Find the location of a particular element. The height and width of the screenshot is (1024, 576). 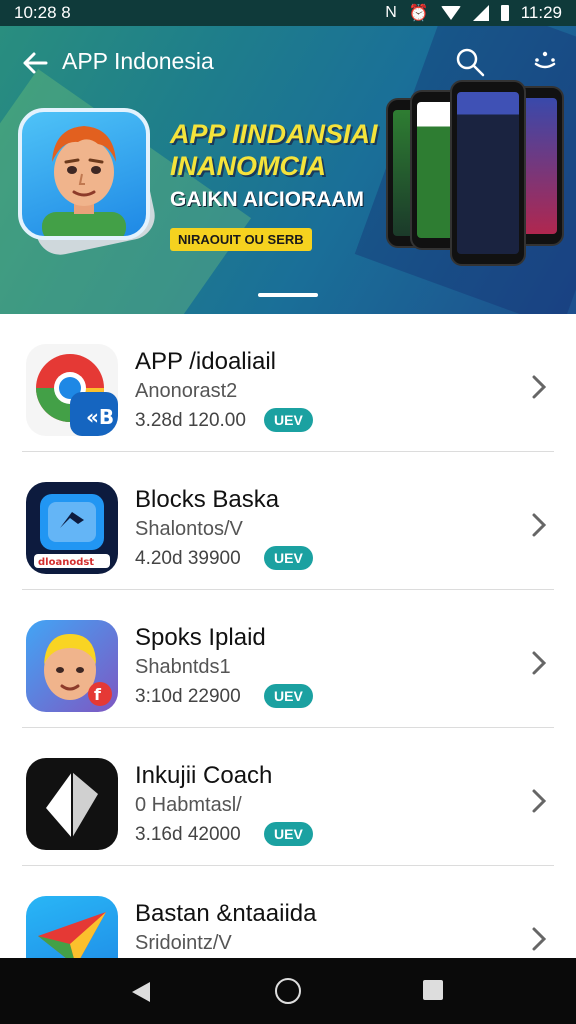

system-nav-bar is located at coordinates (288, 991).